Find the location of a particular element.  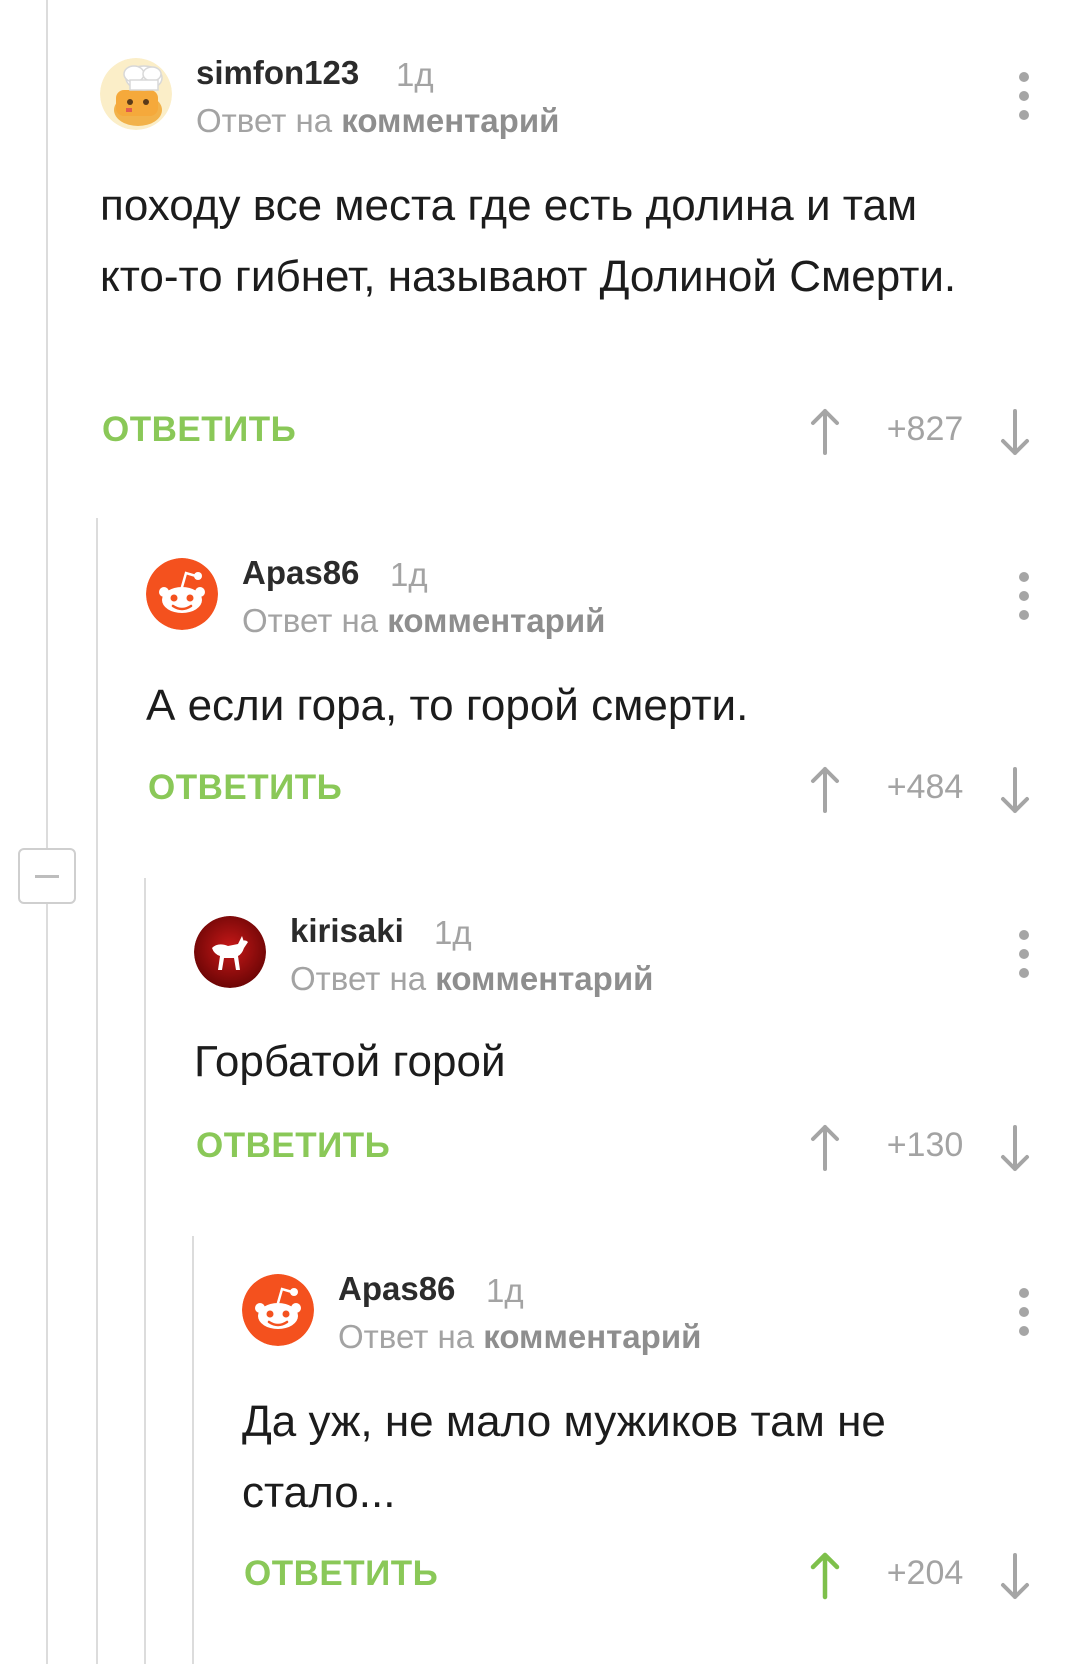

vote-score: +204 is located at coordinates (925, 1573).